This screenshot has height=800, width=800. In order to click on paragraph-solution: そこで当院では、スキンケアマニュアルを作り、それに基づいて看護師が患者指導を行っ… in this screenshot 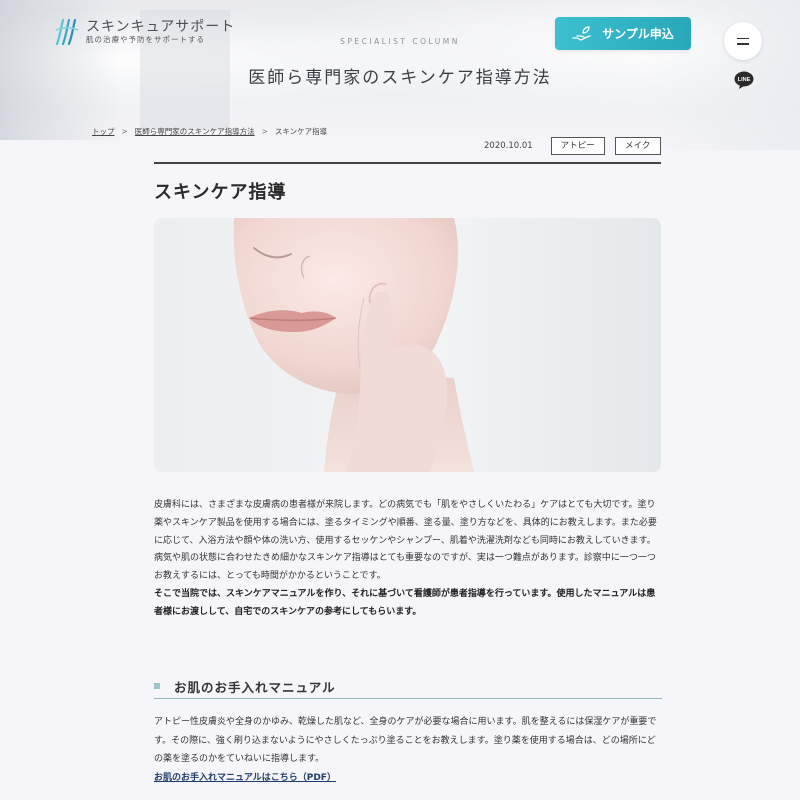, I will do `click(405, 602)`.